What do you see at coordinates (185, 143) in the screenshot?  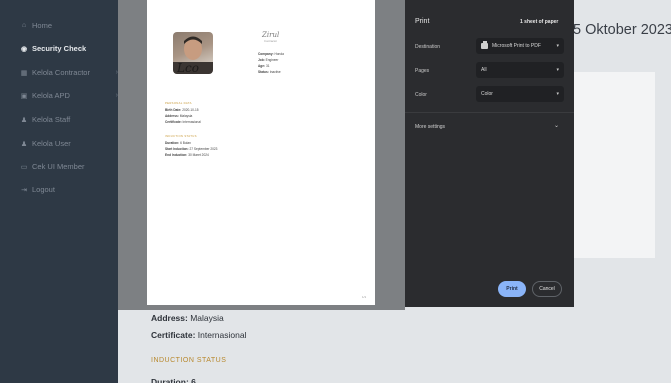 I see `duration-value: 6 Bulan` at bounding box center [185, 143].